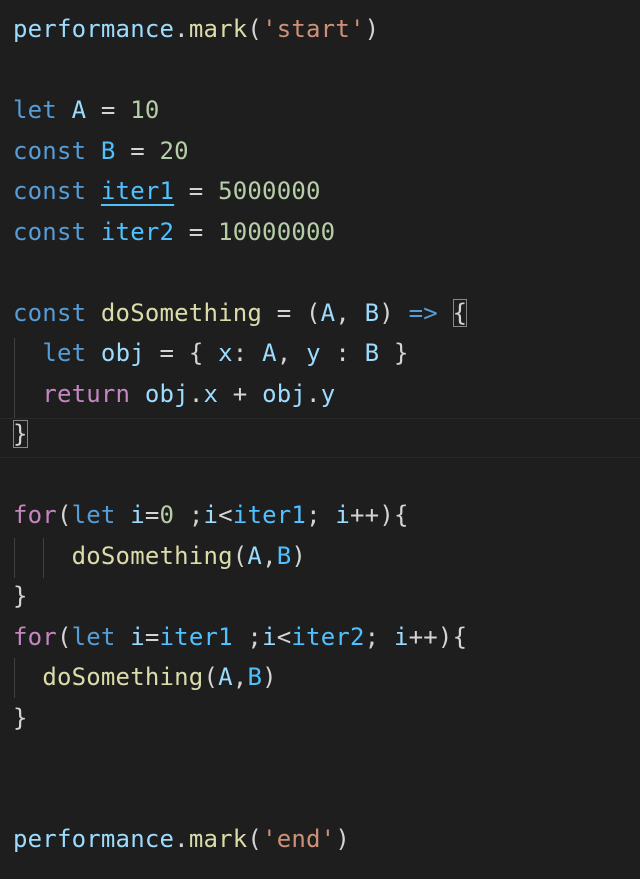  What do you see at coordinates (20, 434) in the screenshot?
I see `matched-bracket: }` at bounding box center [20, 434].